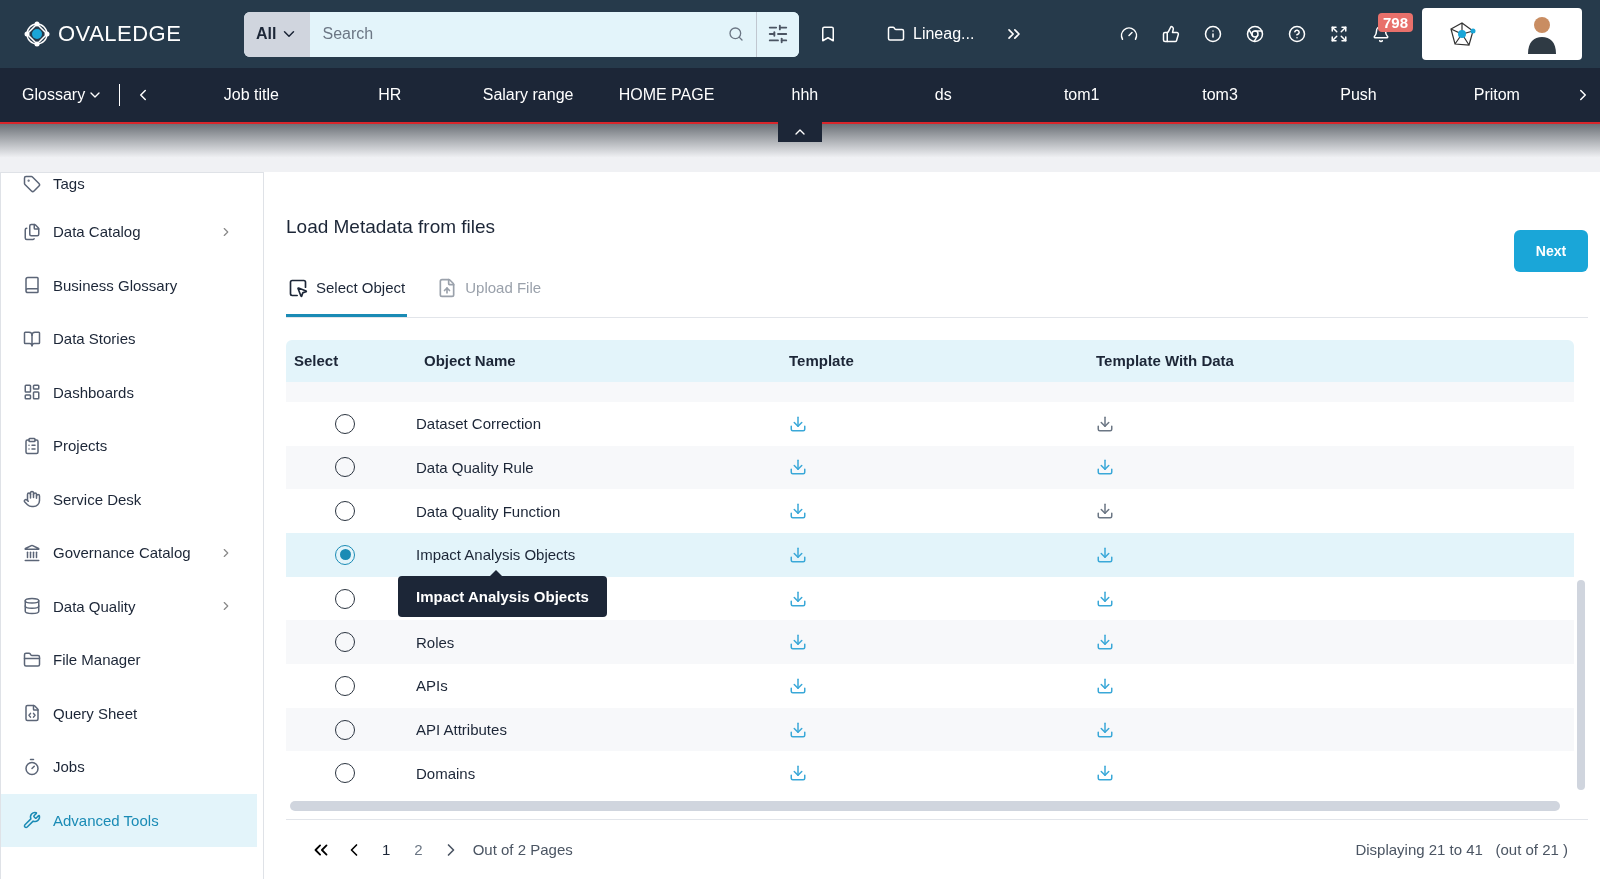 This screenshot has width=1600, height=879. I want to click on logo-icon, so click(37, 34).